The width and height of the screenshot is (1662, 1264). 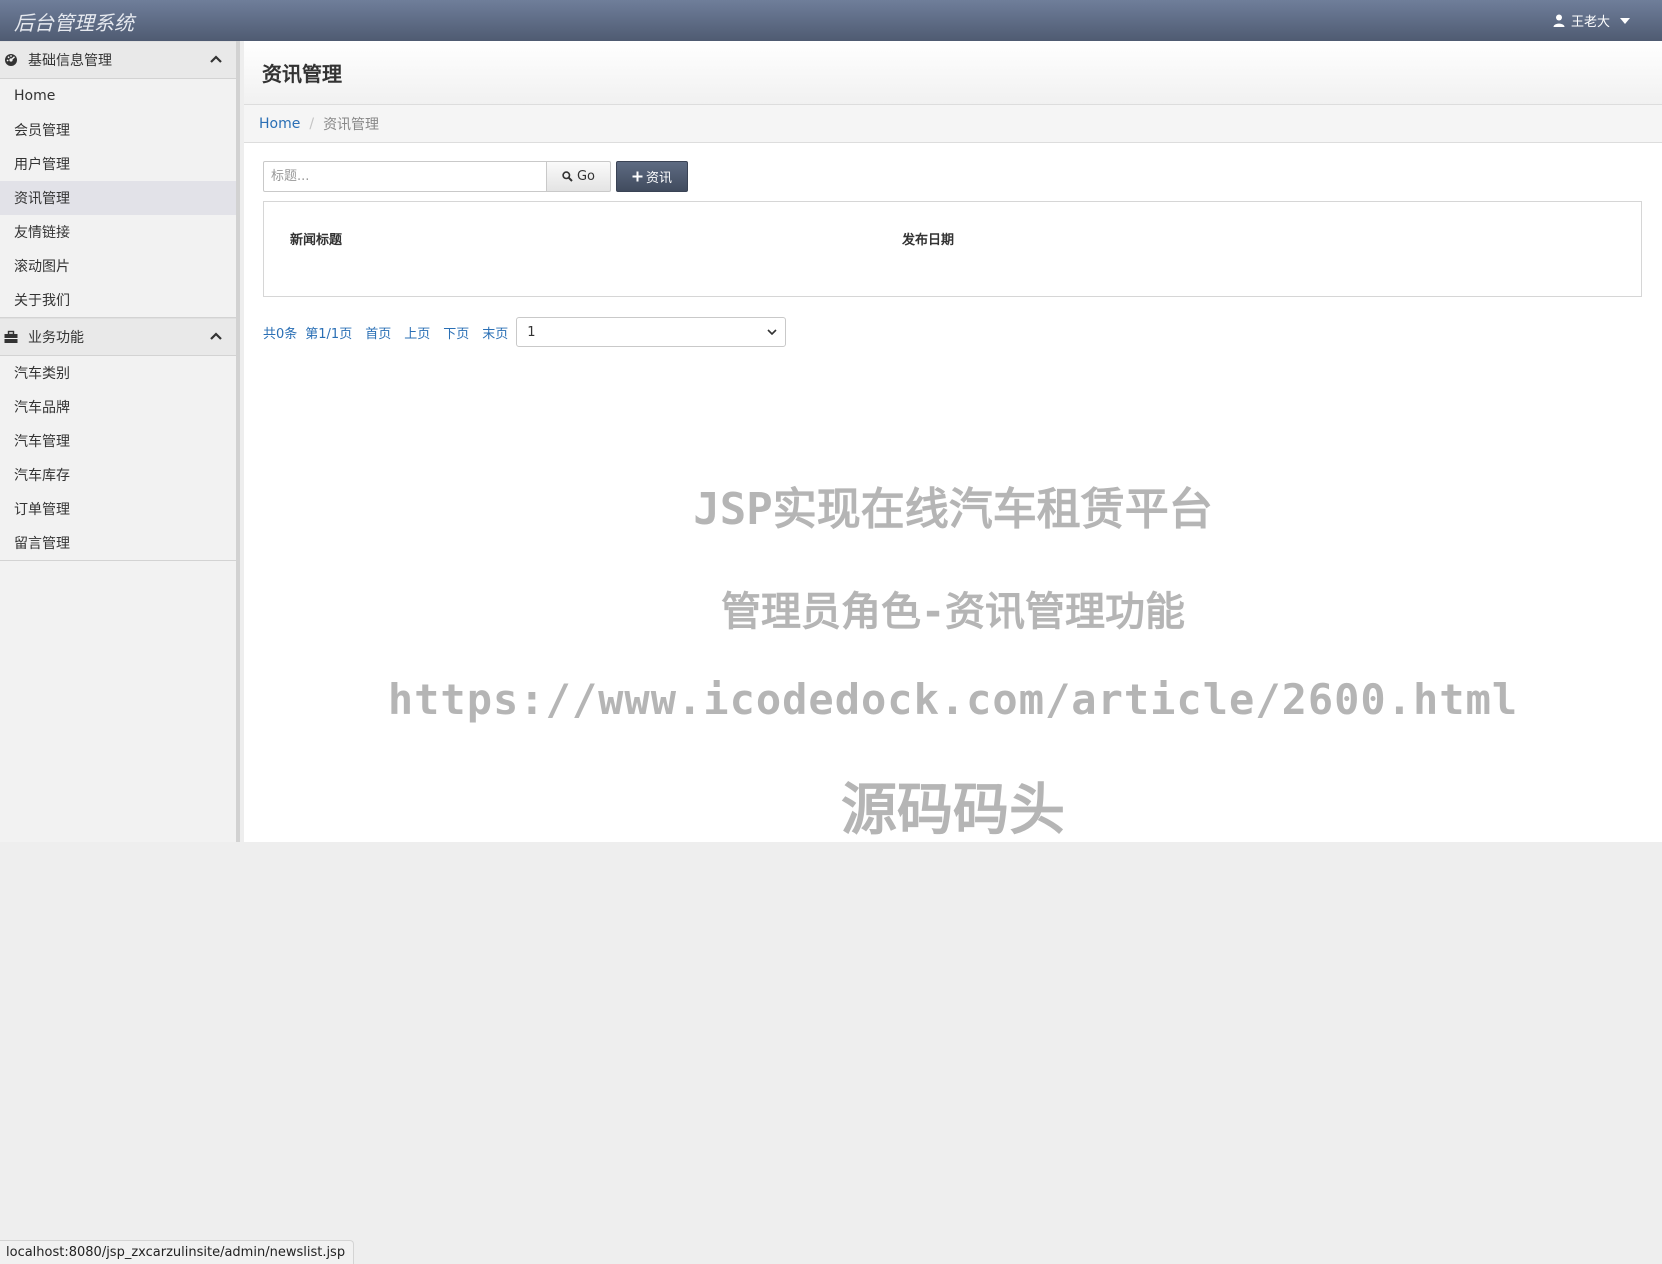 What do you see at coordinates (651, 332) in the screenshot?
I see `page-select: 1` at bounding box center [651, 332].